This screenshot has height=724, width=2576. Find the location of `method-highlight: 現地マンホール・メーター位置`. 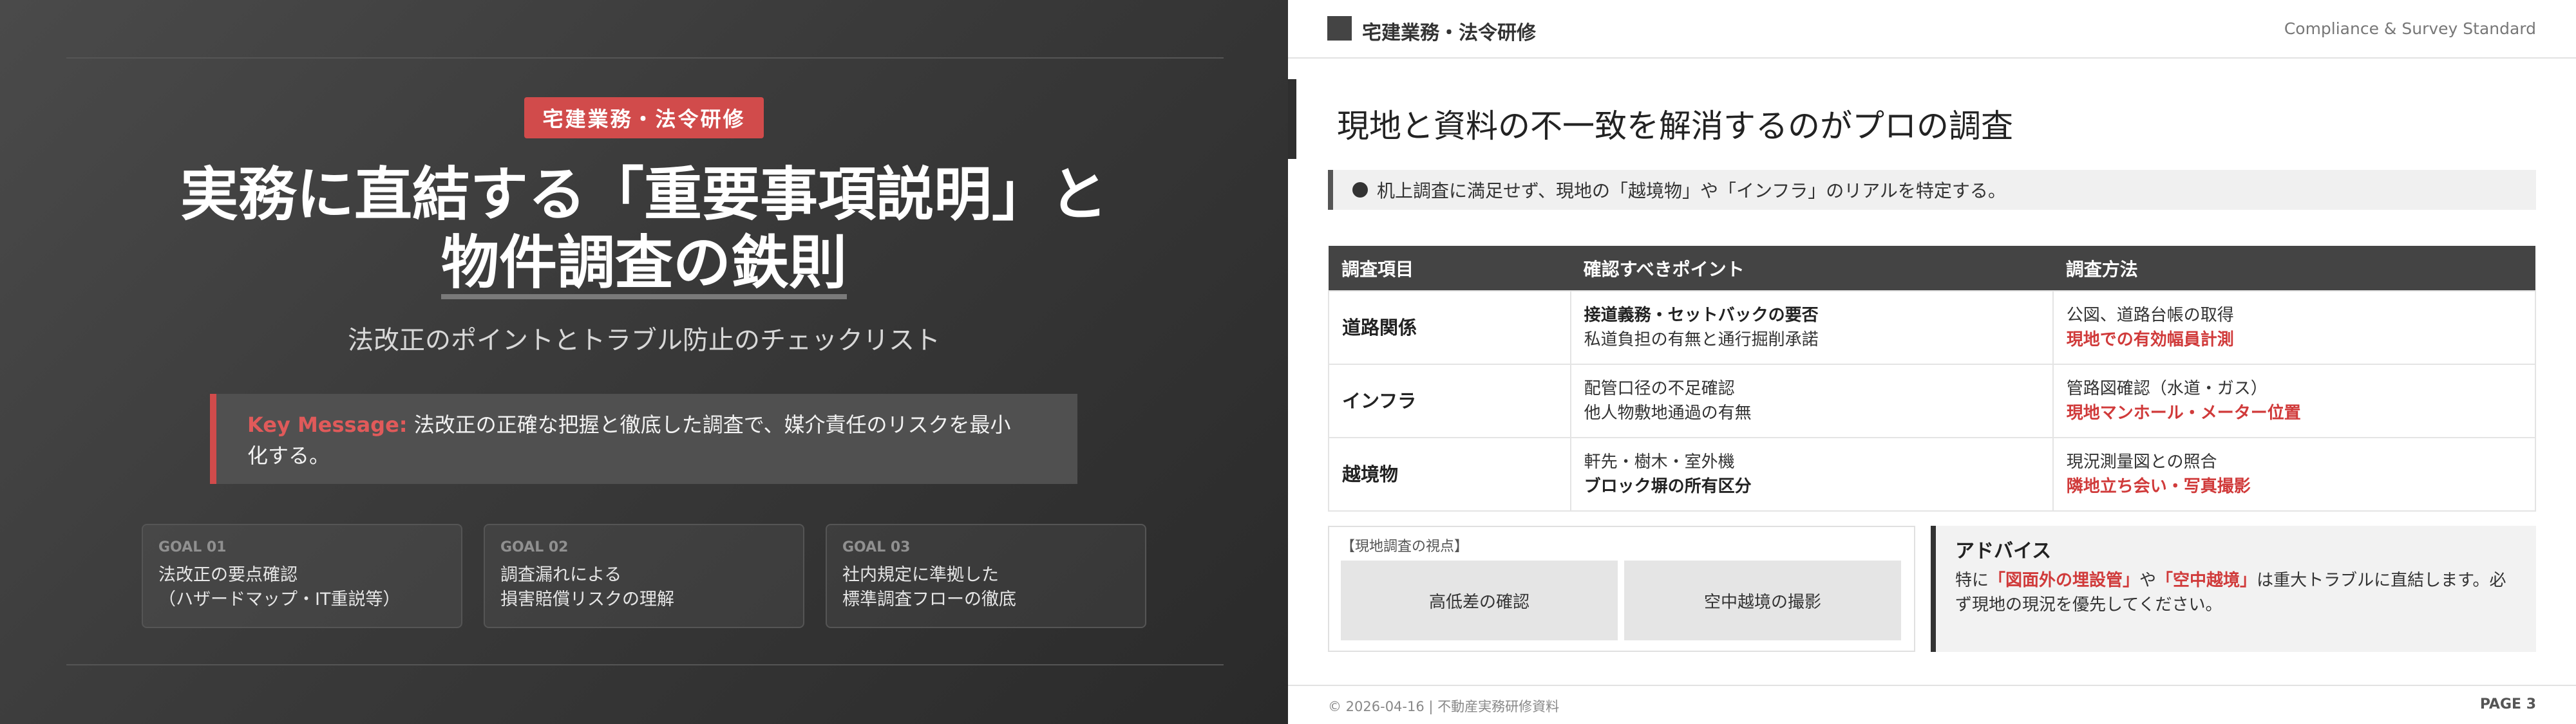

method-highlight: 現地マンホール・メーター位置 is located at coordinates (2183, 413).